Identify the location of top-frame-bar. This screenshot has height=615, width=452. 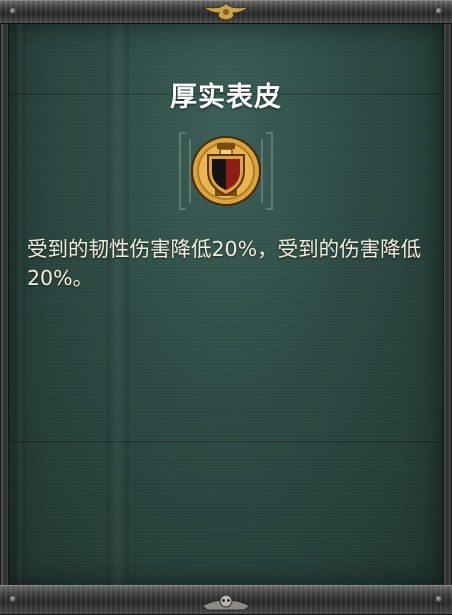
(226, 12).